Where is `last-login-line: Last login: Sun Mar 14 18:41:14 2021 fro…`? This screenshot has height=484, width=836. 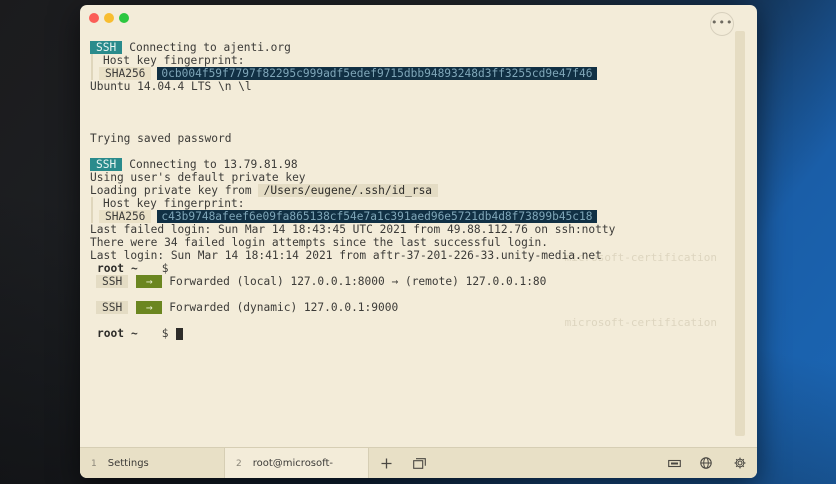
last-login-line: Last login: Sun Mar 14 18:41:14 2021 fro… is located at coordinates (346, 255).